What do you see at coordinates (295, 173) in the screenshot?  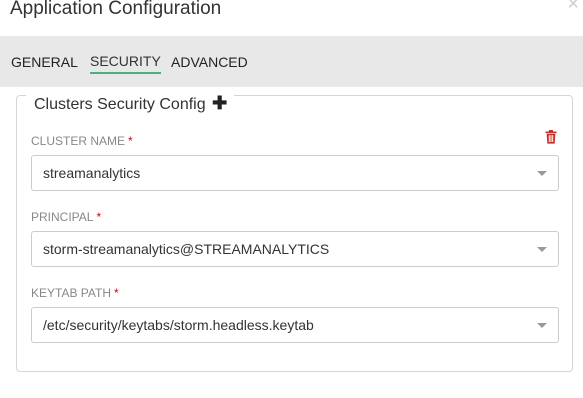 I see `cluster-name-select: streamanalytics` at bounding box center [295, 173].